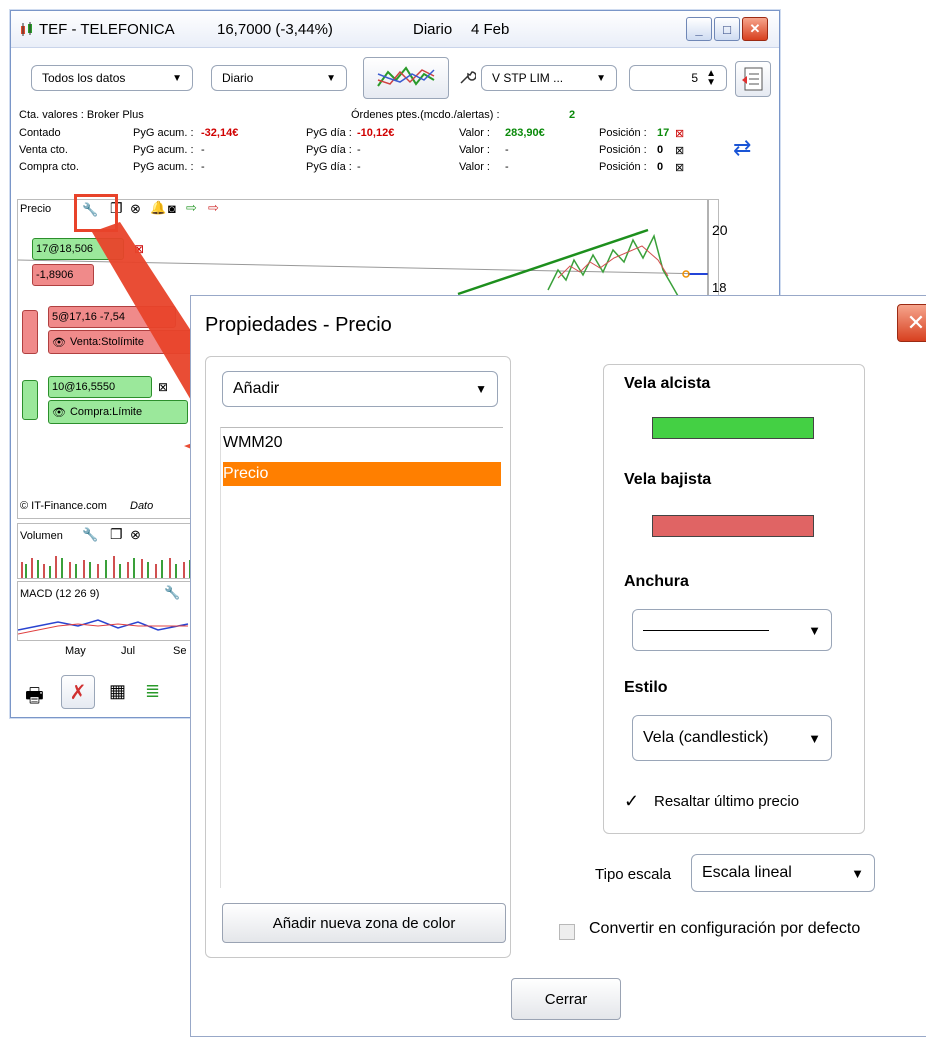 The height and width of the screenshot is (1037, 926). Describe the element at coordinates (742, 148) in the screenshot. I see `swap-arrows-icon: ⇄` at that location.